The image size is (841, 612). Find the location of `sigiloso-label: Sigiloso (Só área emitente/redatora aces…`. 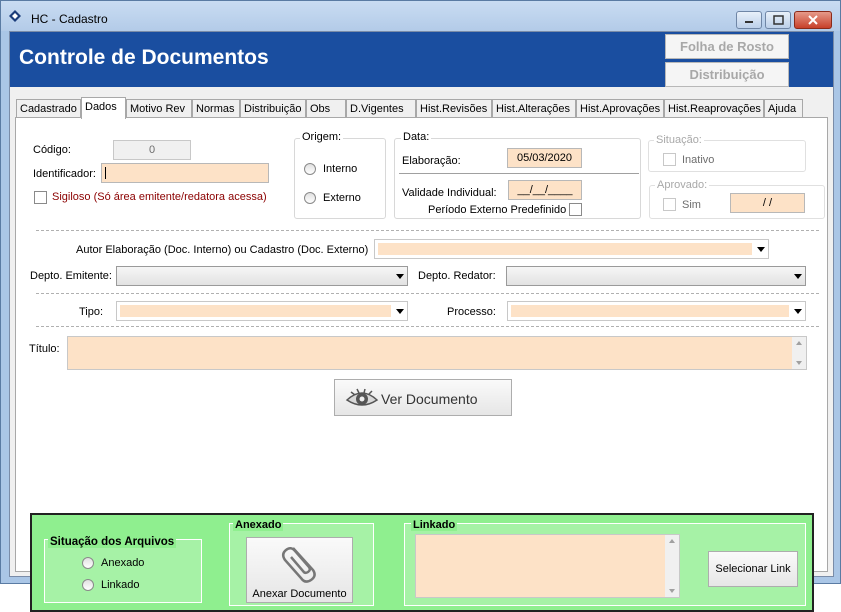

sigiloso-label: Sigiloso (Só área emitente/redatora aces… is located at coordinates (159, 197).